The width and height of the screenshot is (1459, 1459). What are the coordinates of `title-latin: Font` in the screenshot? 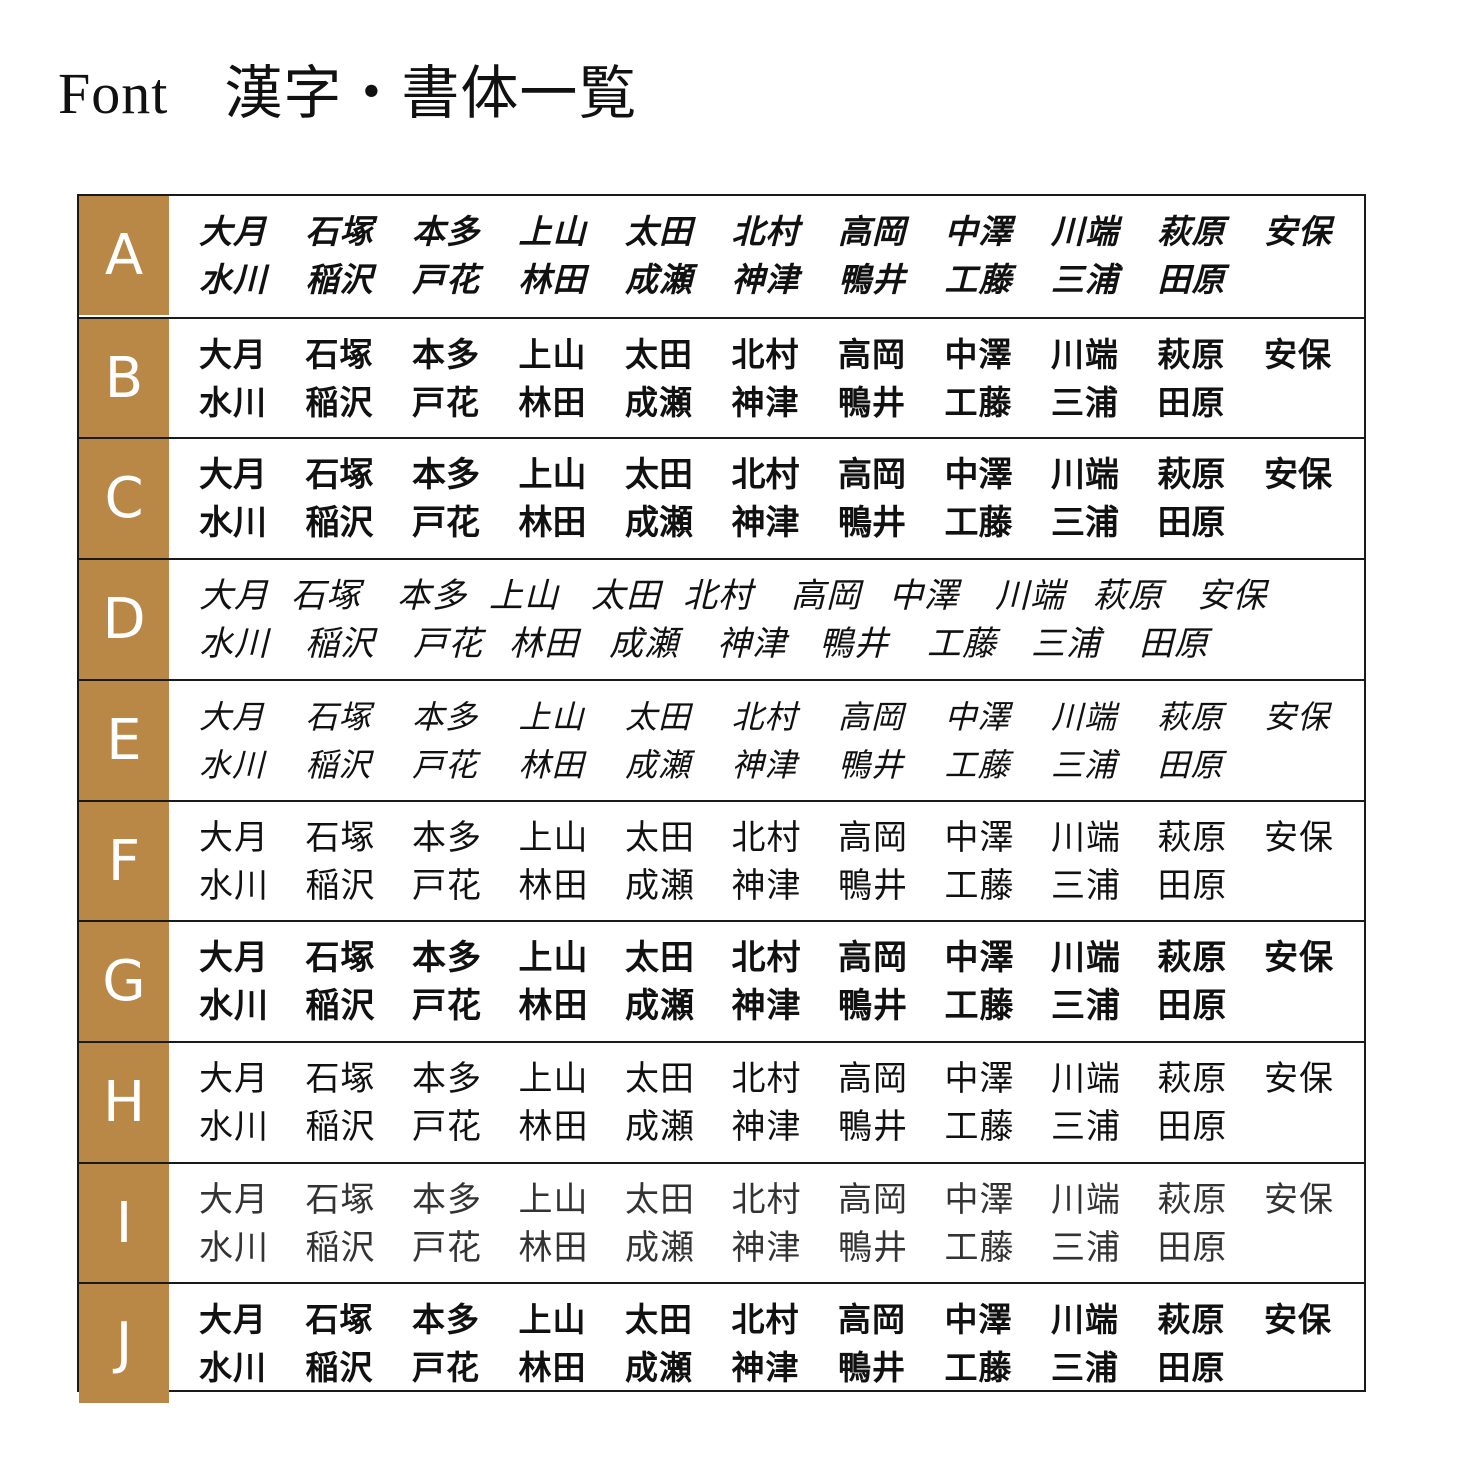 It's located at (113, 93).